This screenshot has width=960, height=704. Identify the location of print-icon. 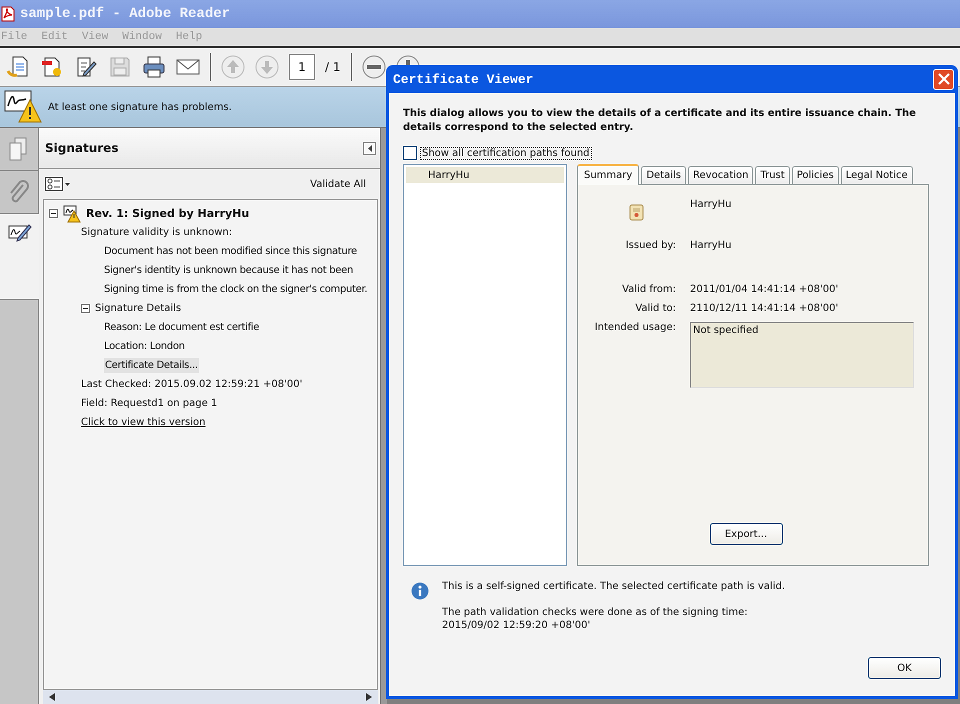
(154, 67).